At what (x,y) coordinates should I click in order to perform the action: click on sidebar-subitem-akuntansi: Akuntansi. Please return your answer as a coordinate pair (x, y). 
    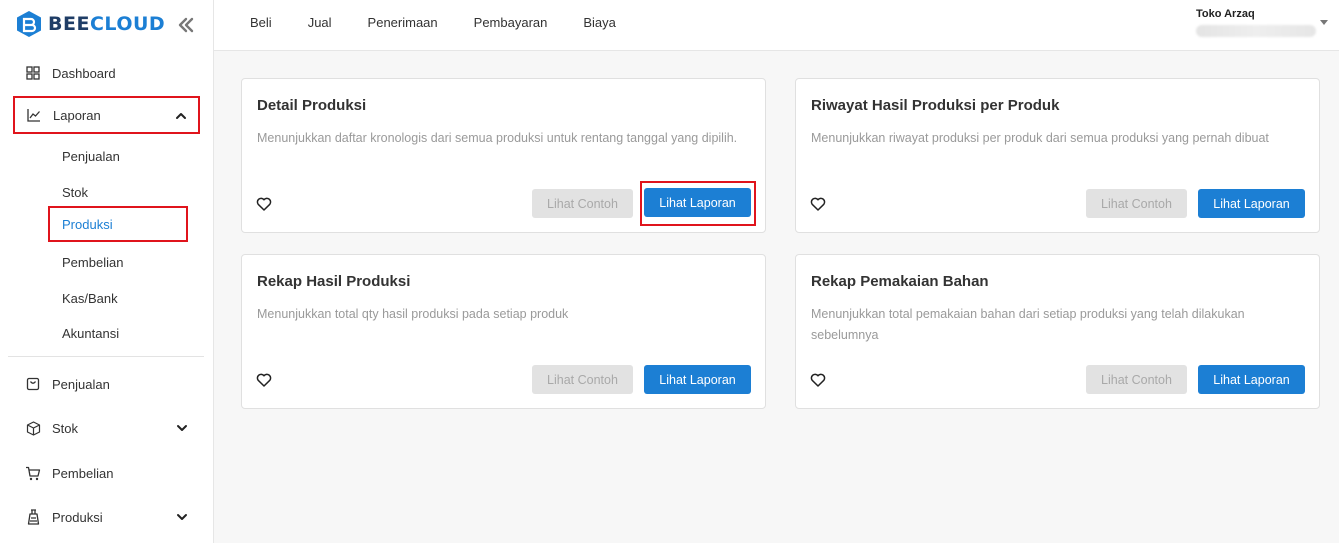
    Looking at the image, I should click on (118, 333).